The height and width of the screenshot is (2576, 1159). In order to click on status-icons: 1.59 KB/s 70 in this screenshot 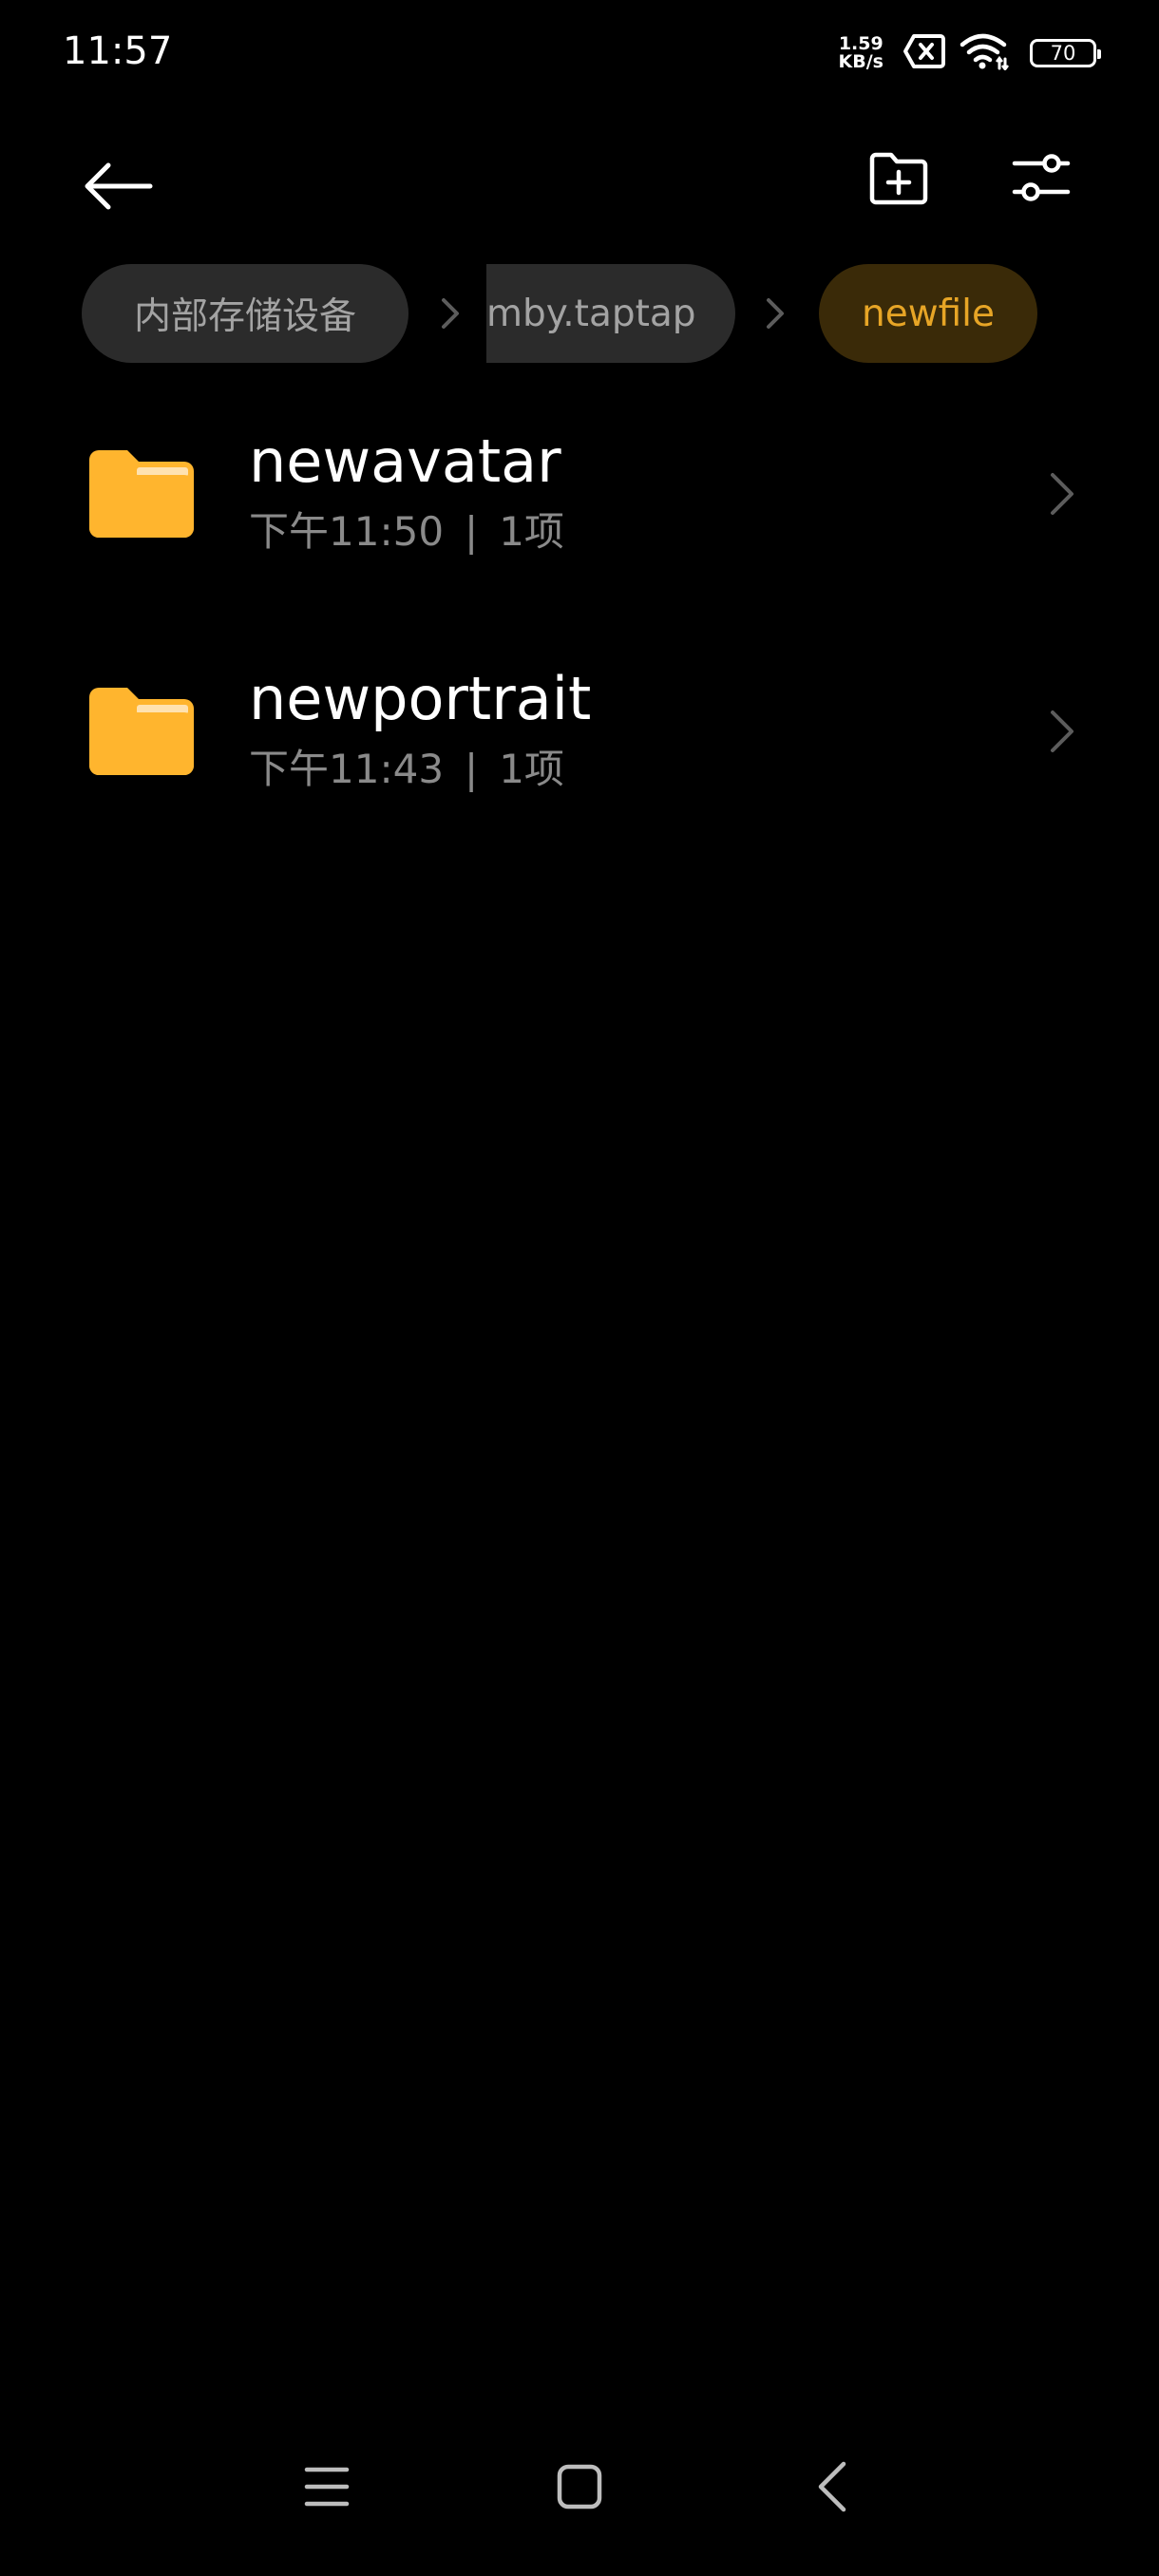, I will do `click(970, 53)`.